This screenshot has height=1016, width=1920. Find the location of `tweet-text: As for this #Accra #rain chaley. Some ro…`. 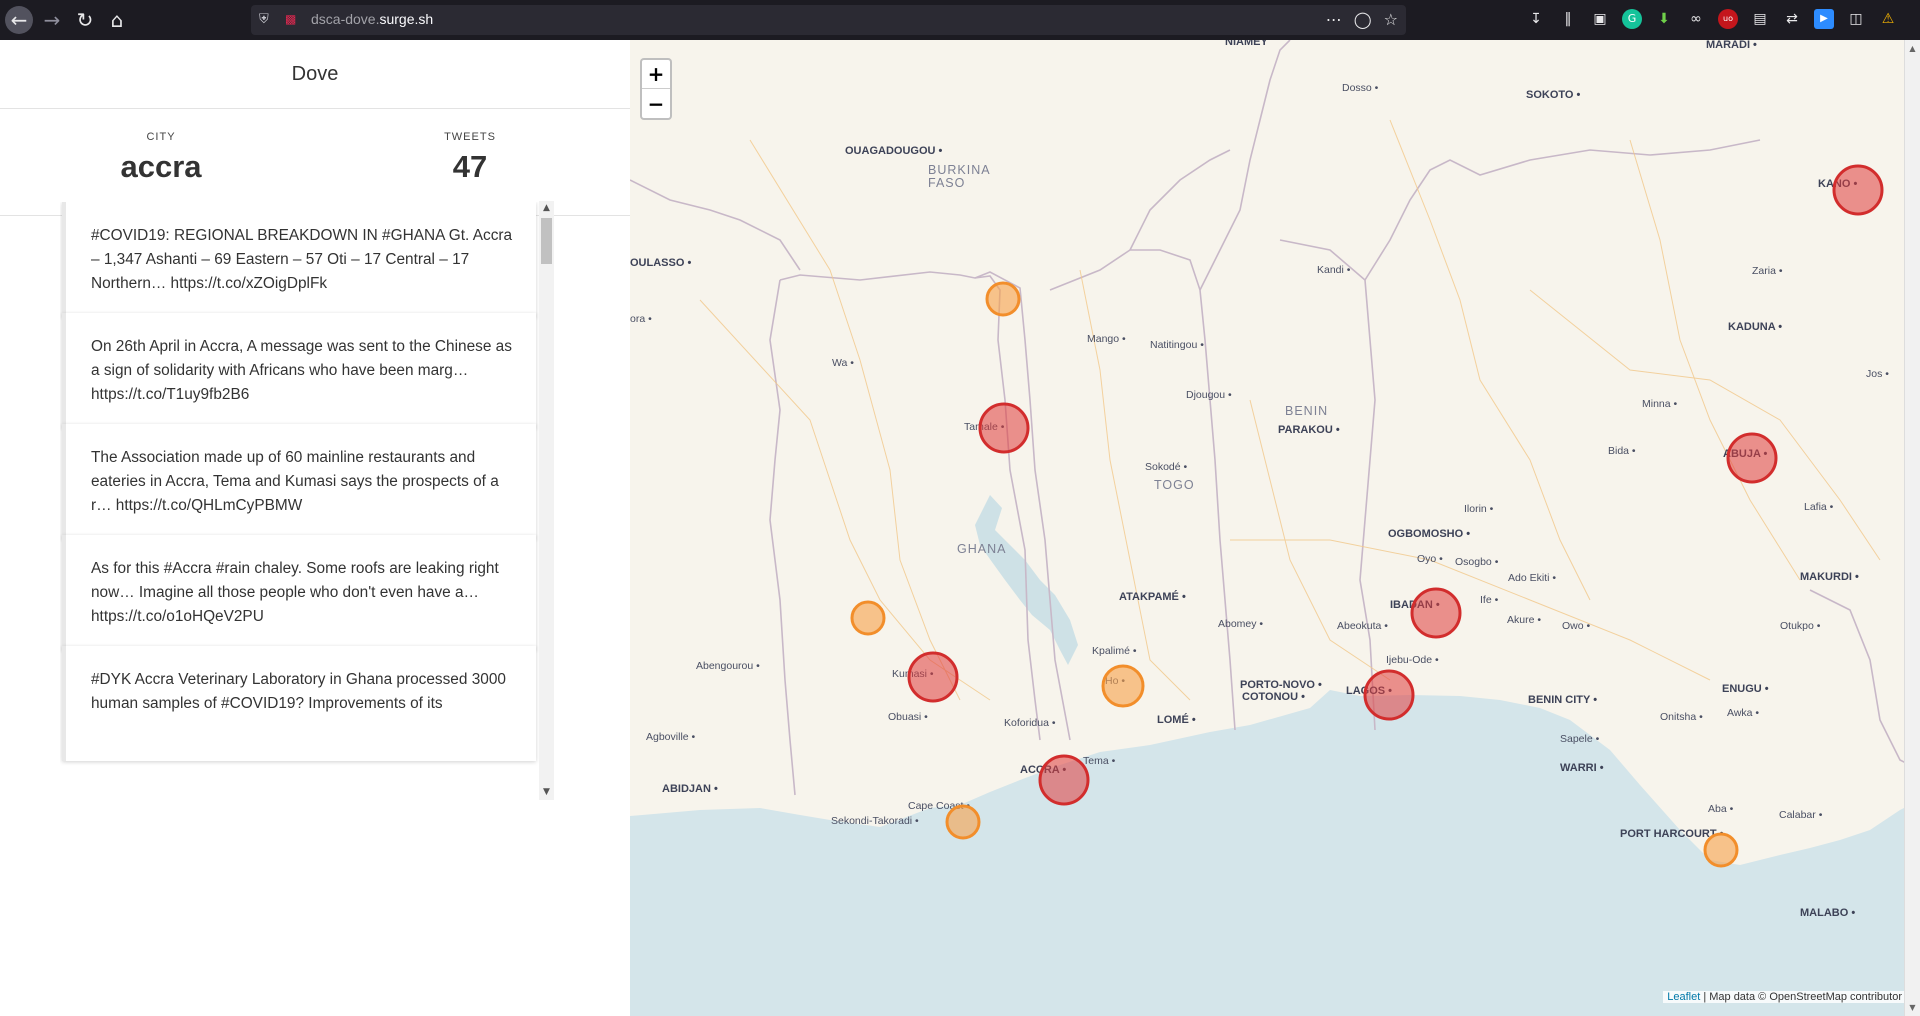

tweet-text: As for this #Accra #rain chaley. Some ro… is located at coordinates (295, 592).